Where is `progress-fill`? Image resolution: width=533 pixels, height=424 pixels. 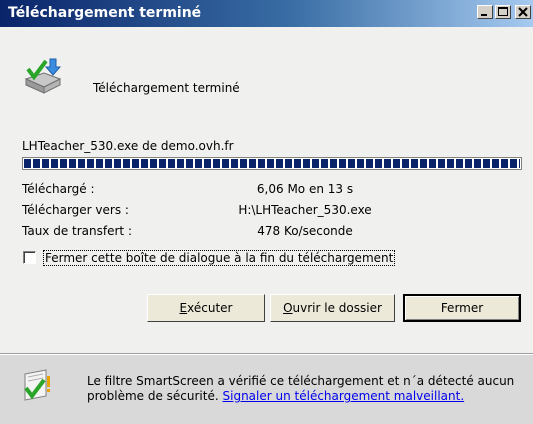 progress-fill is located at coordinates (272, 163).